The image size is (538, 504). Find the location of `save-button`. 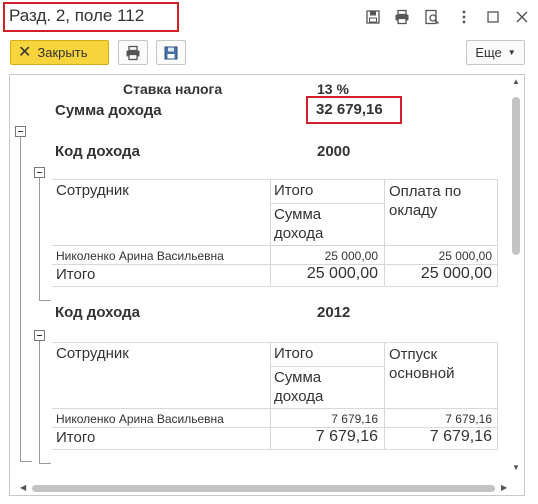

save-button is located at coordinates (171, 52).